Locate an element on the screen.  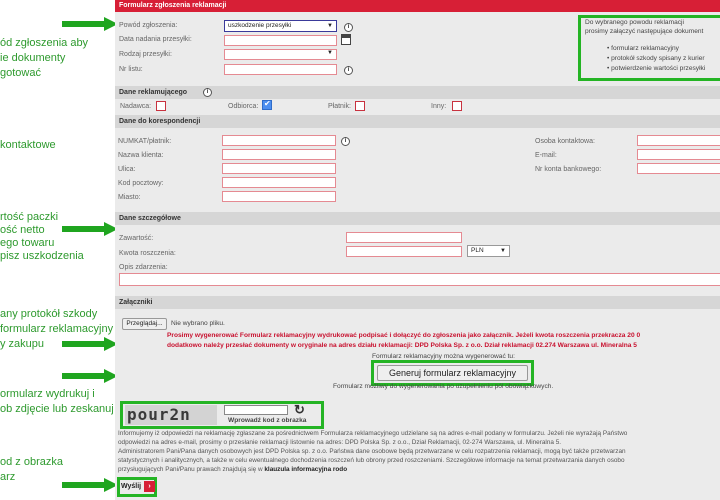
contact-person-field is located at coordinates (678, 140).